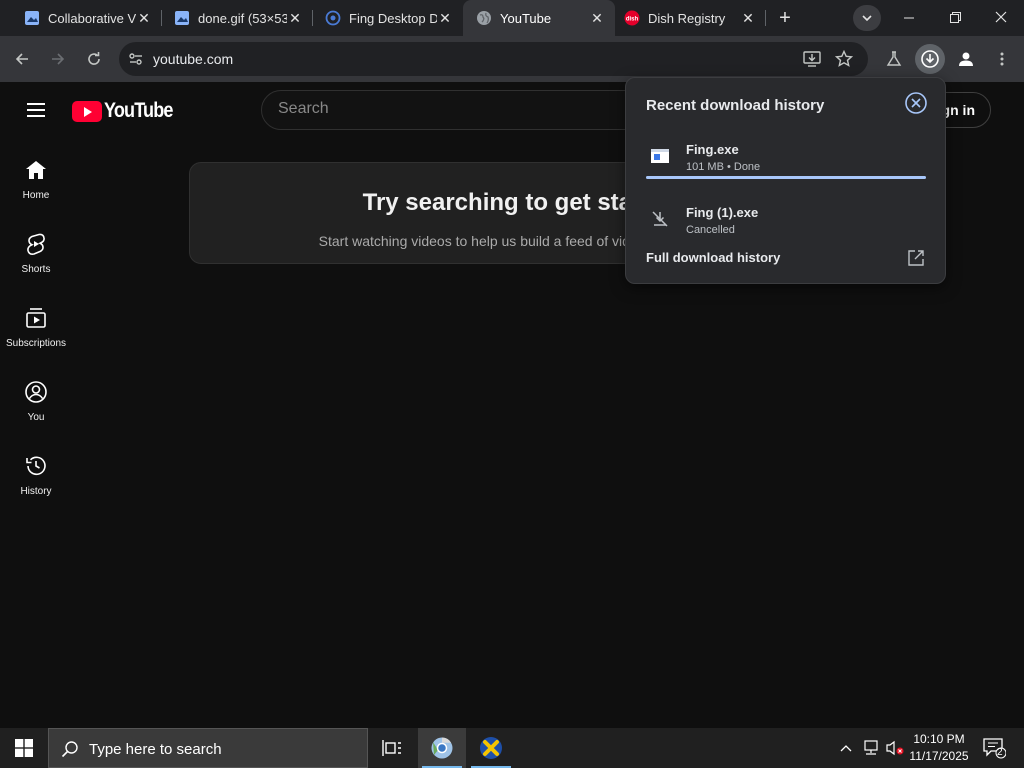 The height and width of the screenshot is (768, 1024). Describe the element at coordinates (786, 222) in the screenshot. I see `download-item: Fing (1).exe Cancelled` at that location.